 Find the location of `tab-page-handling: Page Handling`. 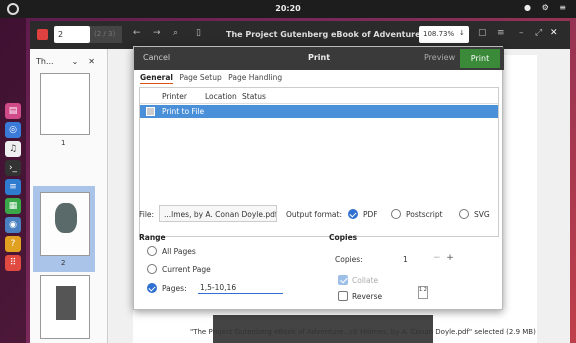

tab-page-handling: Page Handling is located at coordinates (255, 77).